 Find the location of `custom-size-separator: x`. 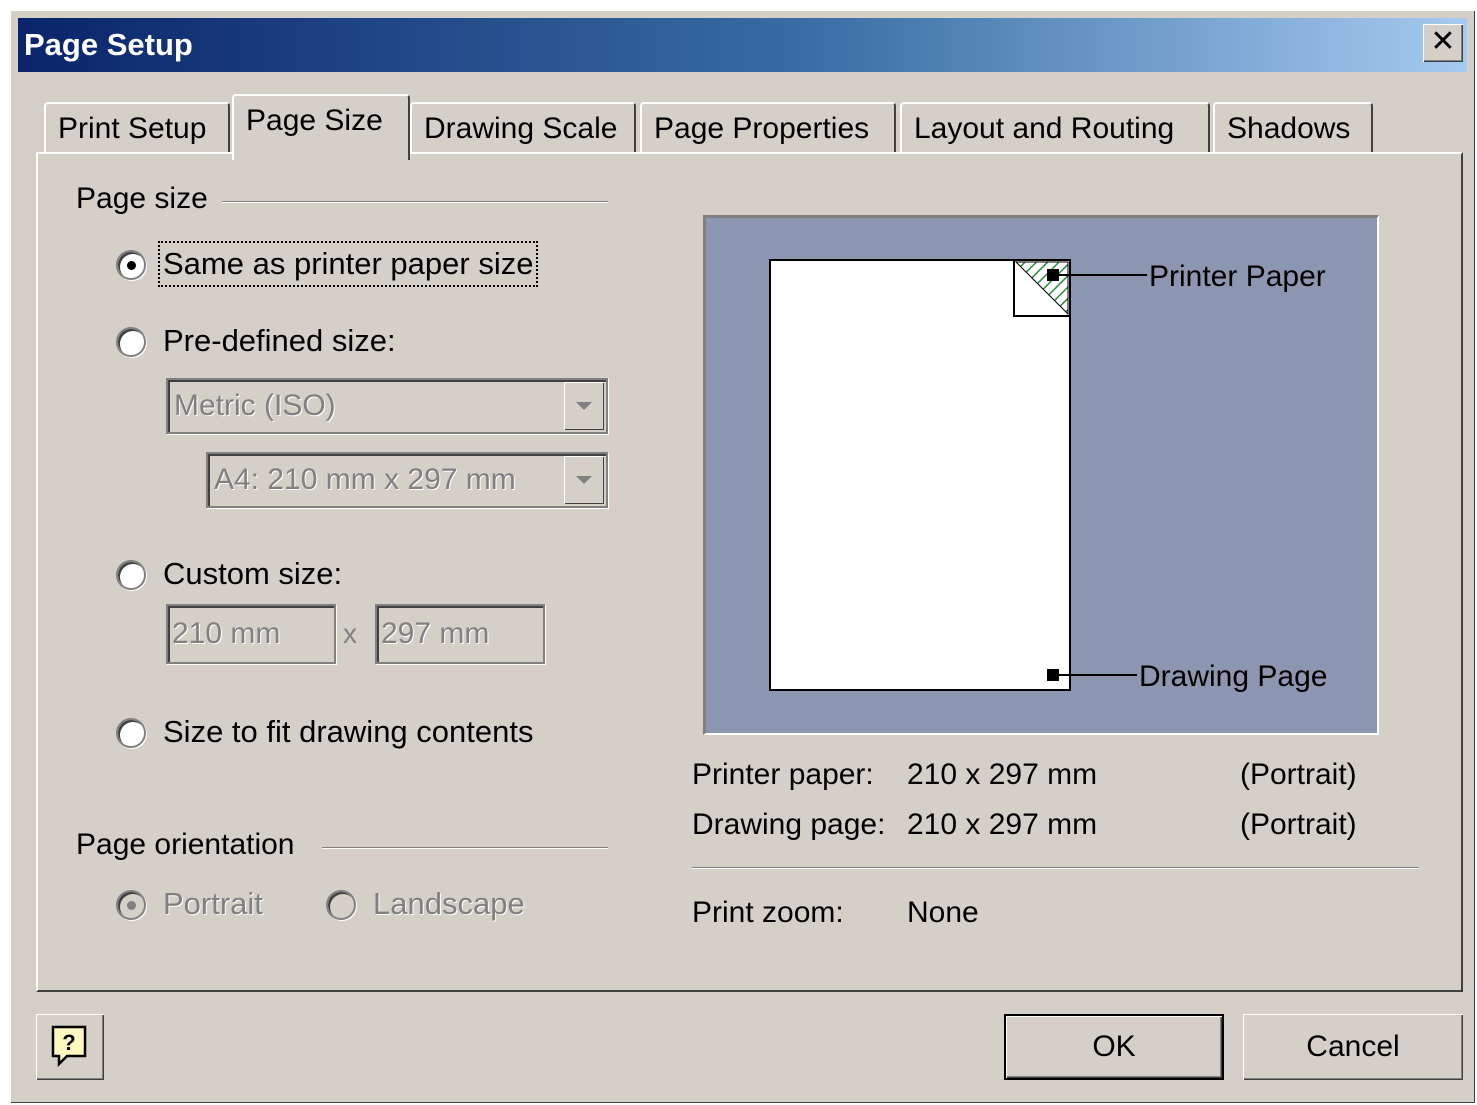

custom-size-separator: x is located at coordinates (350, 633).